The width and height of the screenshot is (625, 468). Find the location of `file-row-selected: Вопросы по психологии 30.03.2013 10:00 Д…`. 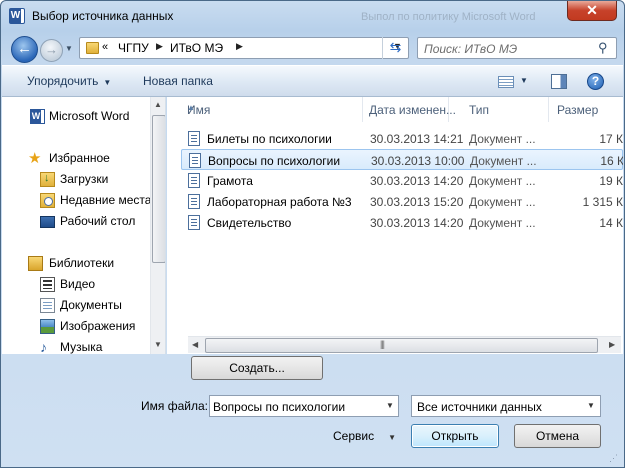

file-row-selected: Вопросы по психологии 30.03.2013 10:00 Д… is located at coordinates (402, 159).